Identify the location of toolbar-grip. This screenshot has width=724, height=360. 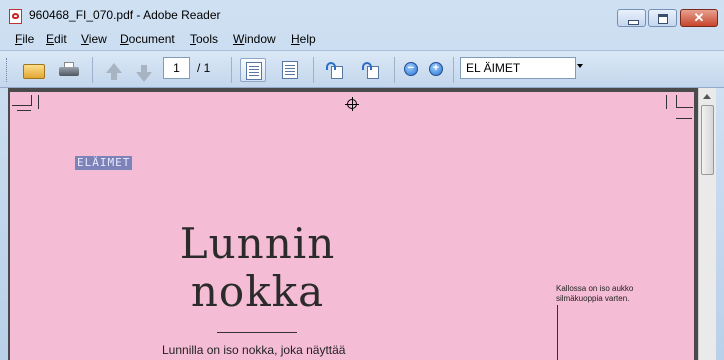
(8, 70).